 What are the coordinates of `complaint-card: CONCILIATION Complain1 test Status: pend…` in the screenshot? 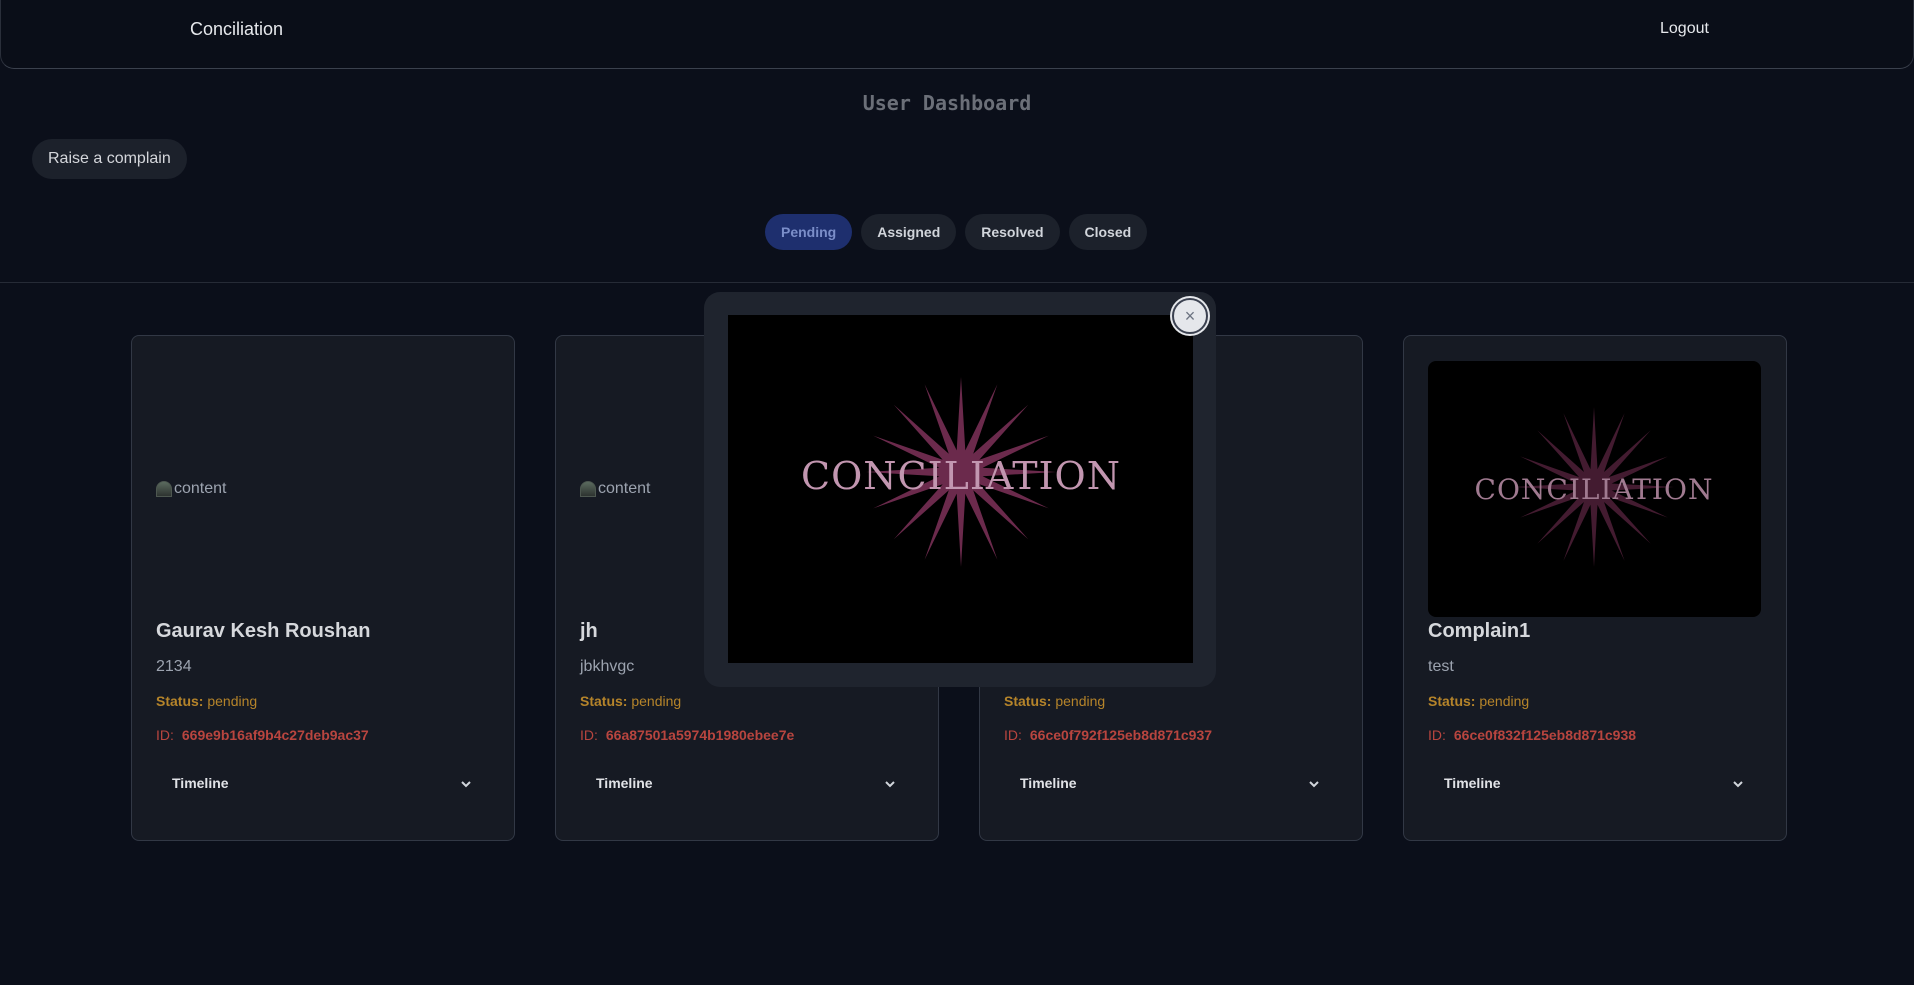 It's located at (1595, 588).